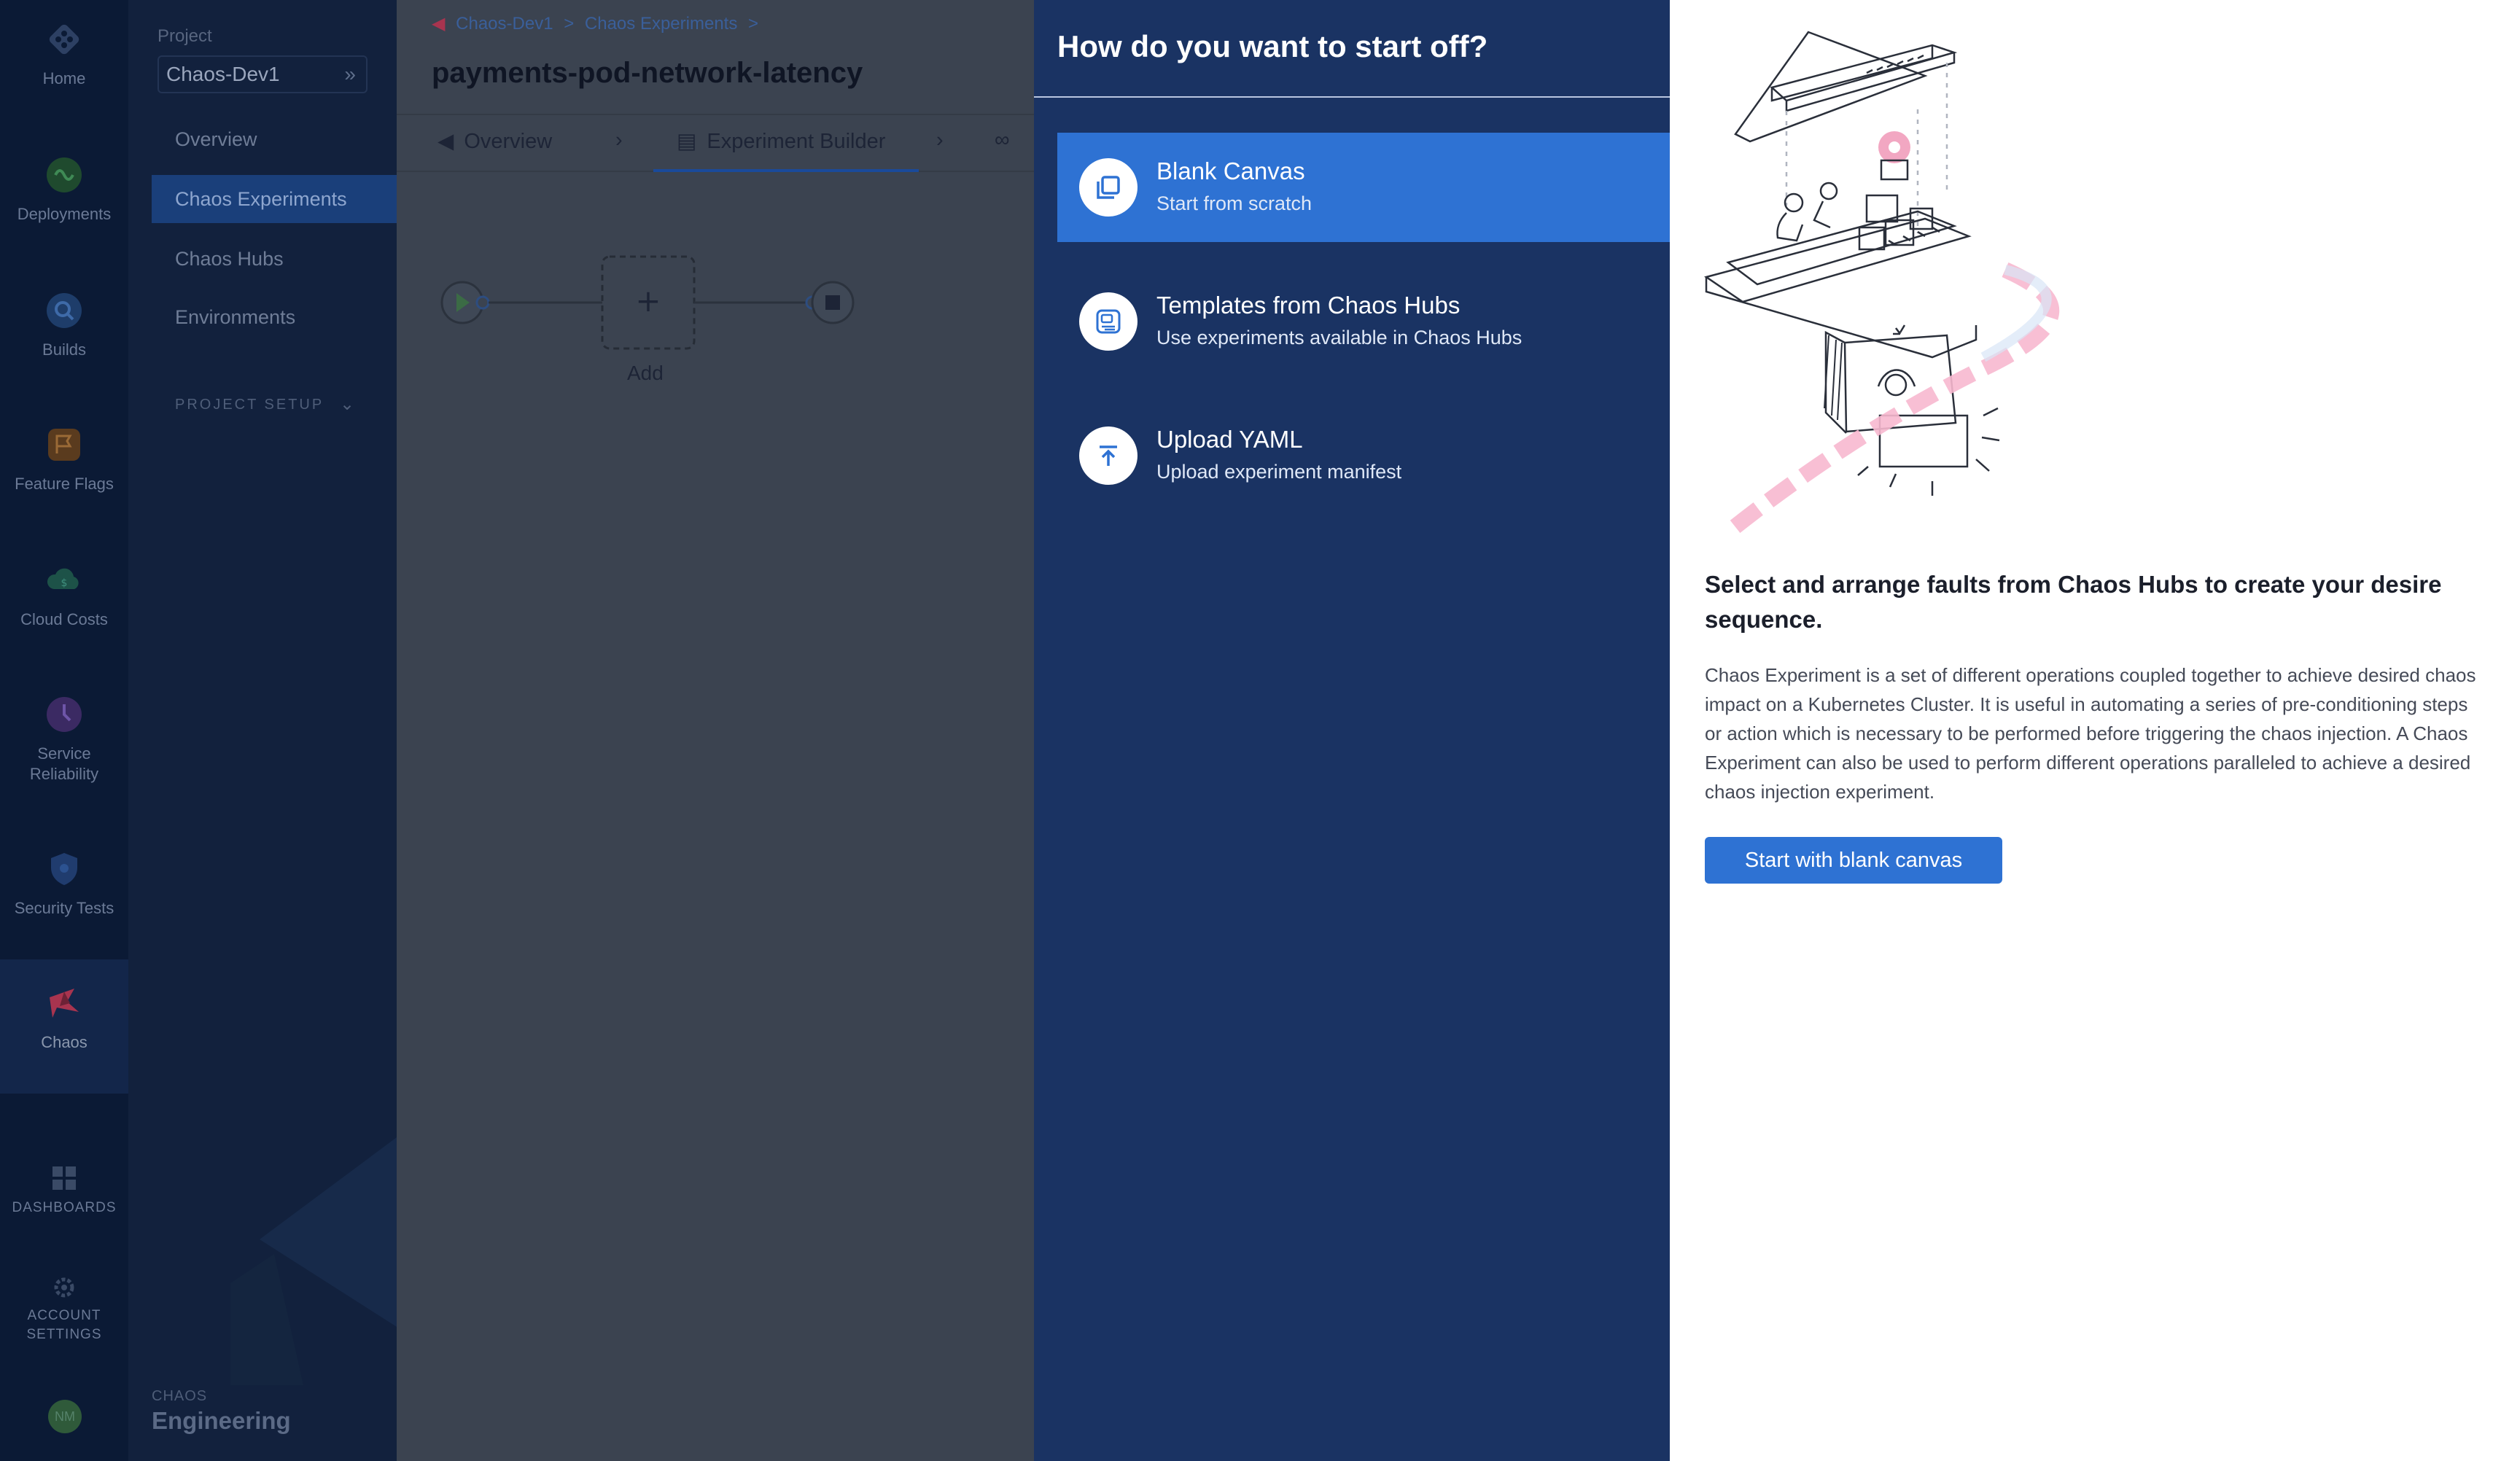 Image resolution: width=2520 pixels, height=1461 pixels. Describe the element at coordinates (446, 141) in the screenshot. I see `overview-tab-icon: ◀` at that location.